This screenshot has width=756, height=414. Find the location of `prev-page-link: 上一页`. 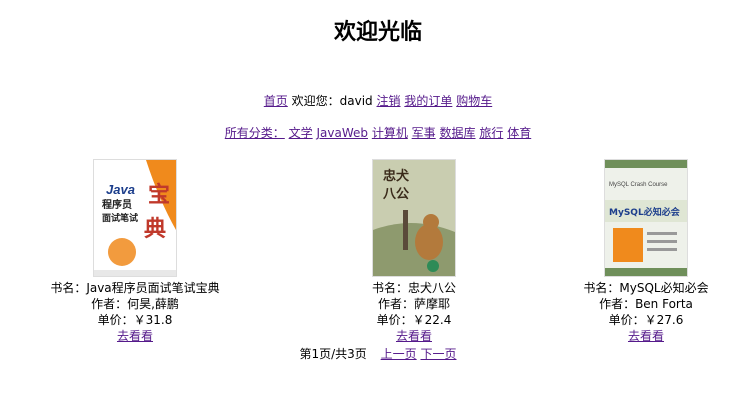

prev-page-link: 上一页 is located at coordinates (399, 354).